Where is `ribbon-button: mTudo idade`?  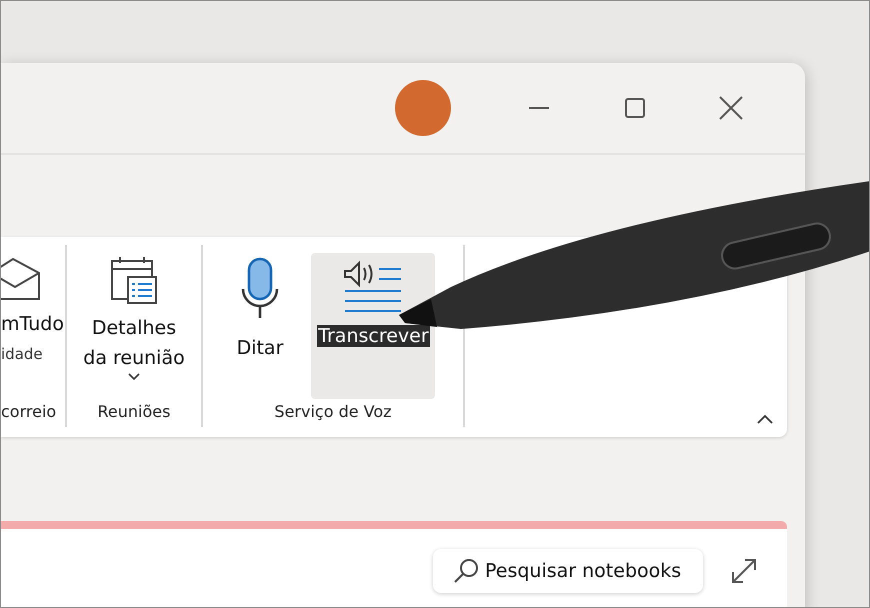
ribbon-button: mTudo idade is located at coordinates (32, 313).